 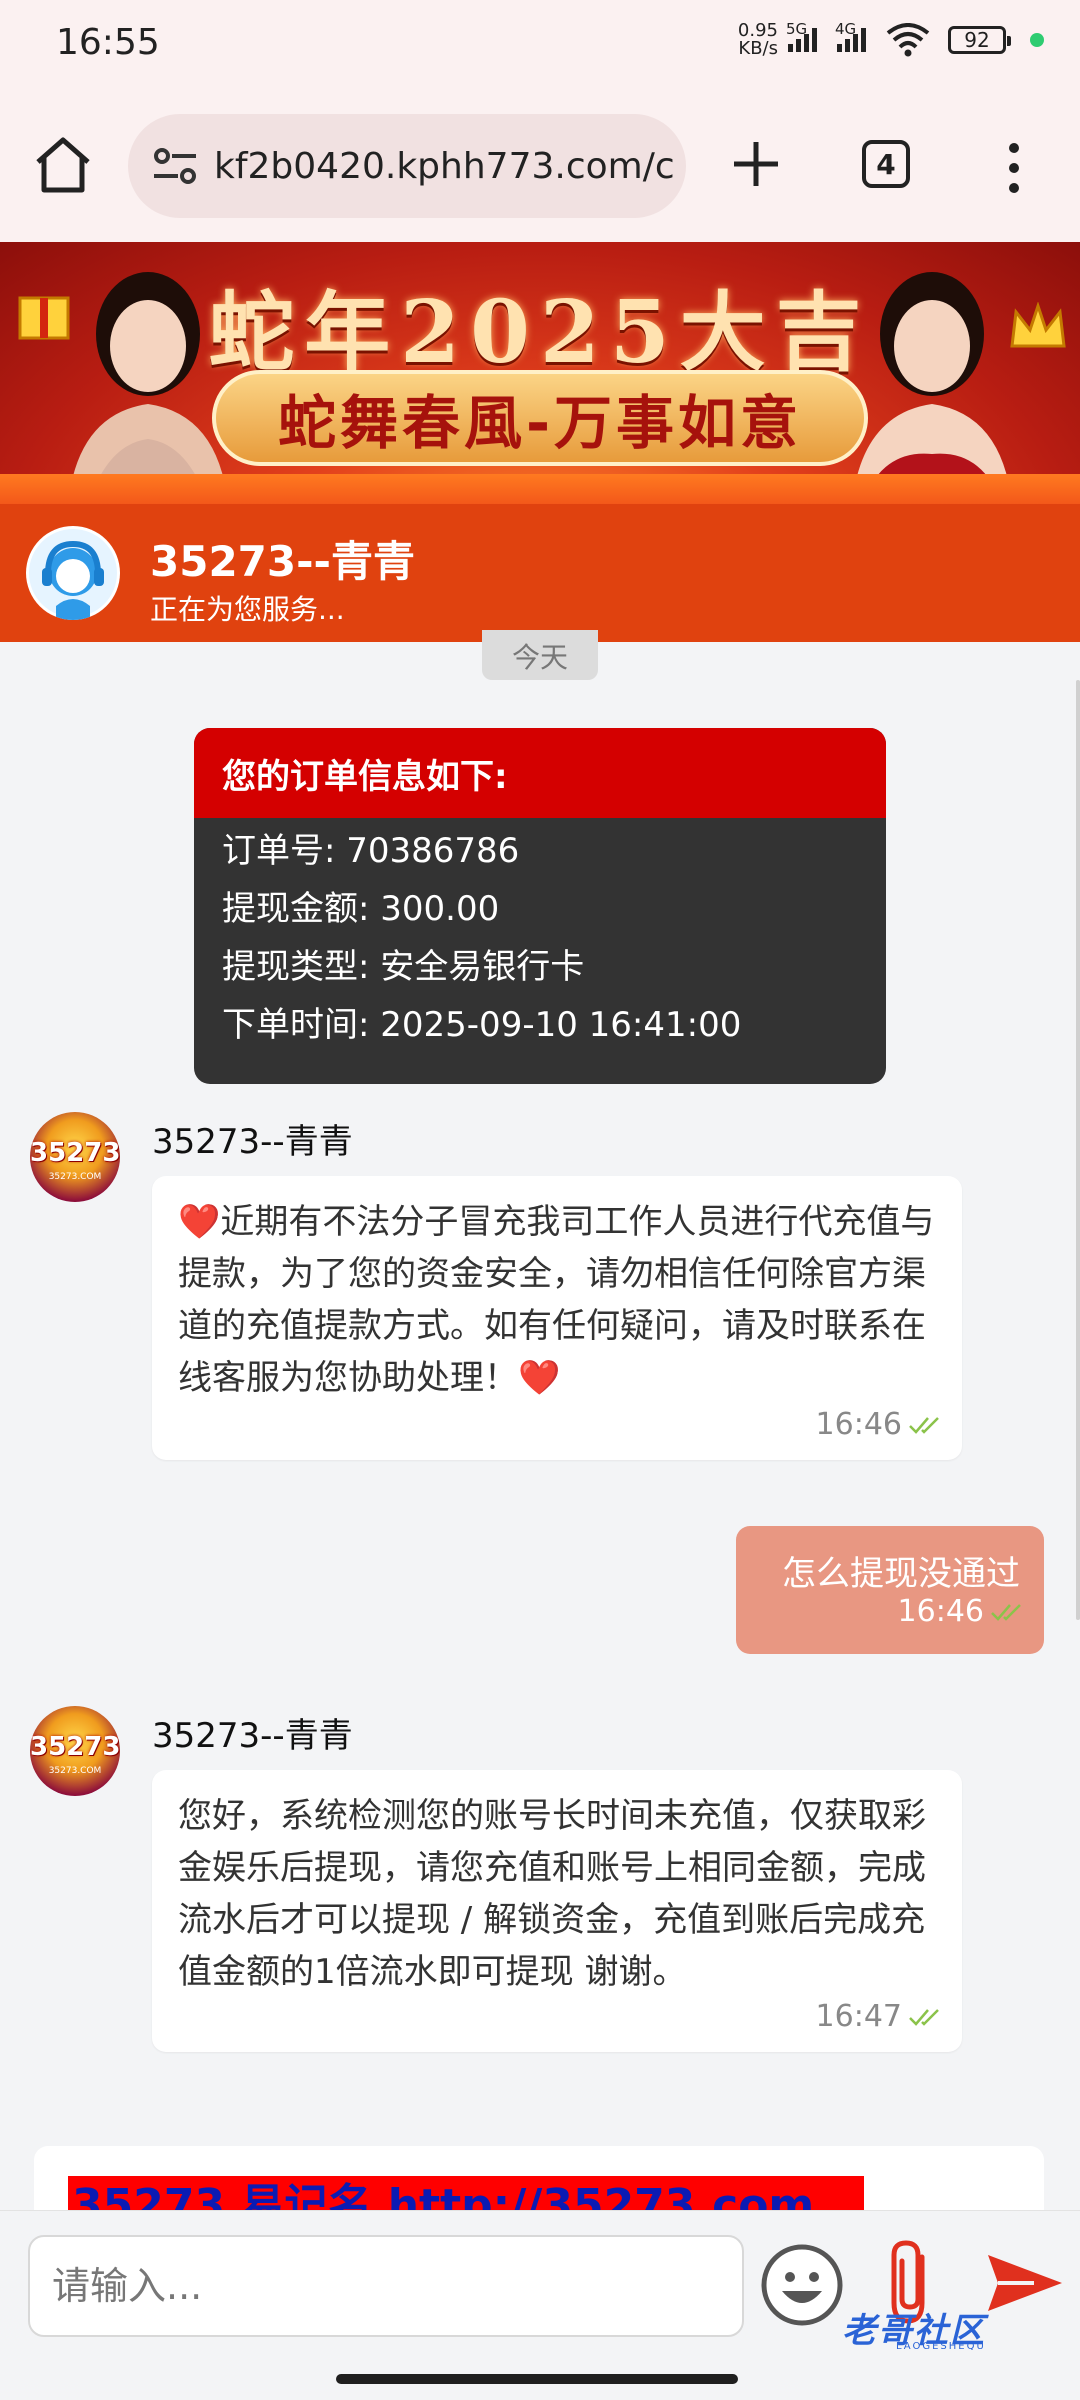 What do you see at coordinates (482, 1024) in the screenshot?
I see `order-time: 下单时间: 2025-09-10 16:41:00` at bounding box center [482, 1024].